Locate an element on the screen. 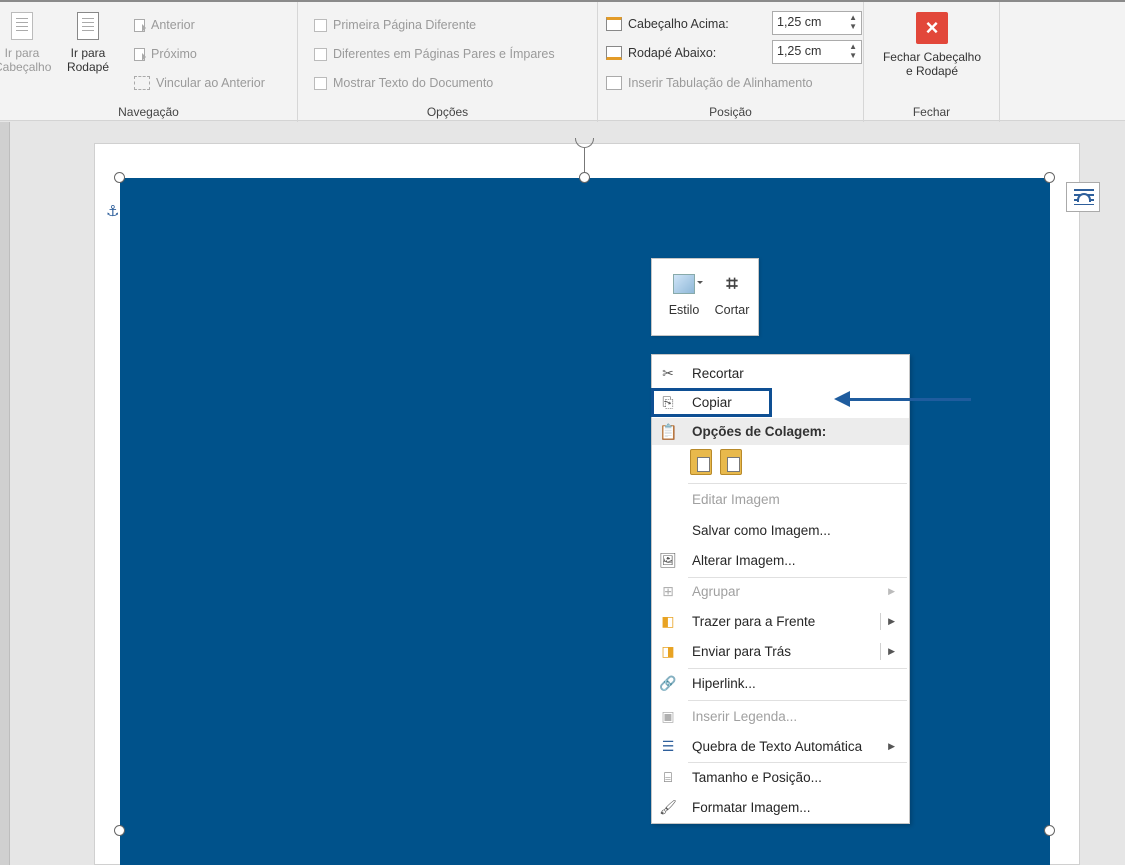  wrap-text-icon: ☰ is located at coordinates (668, 746).